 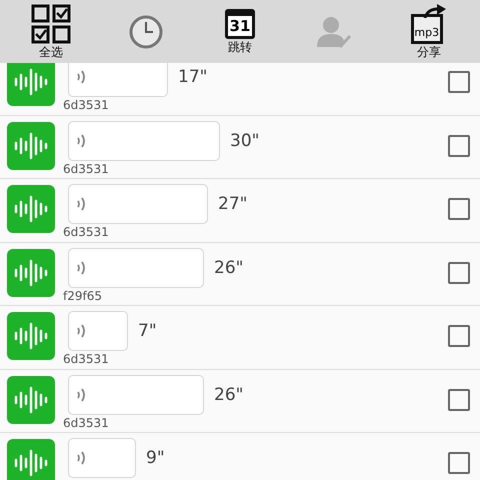 I want to click on duration-text: 9", so click(x=155, y=458).